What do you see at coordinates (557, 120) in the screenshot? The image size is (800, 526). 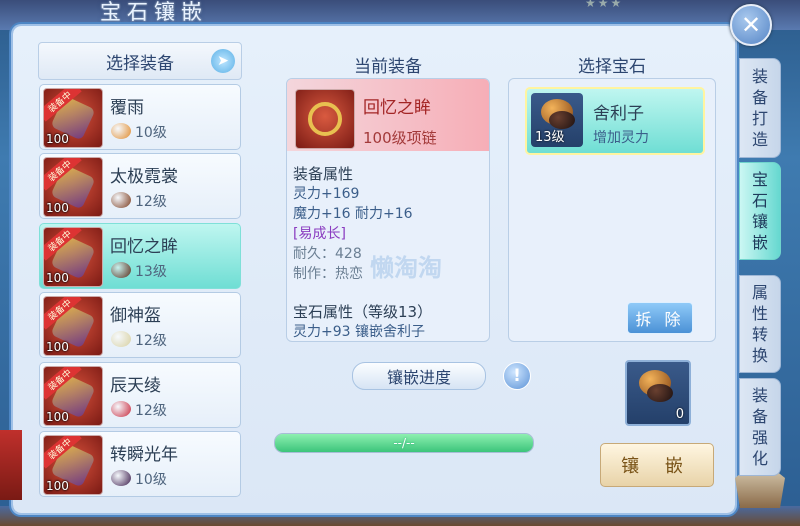 I see `gem-icon: 13级` at bounding box center [557, 120].